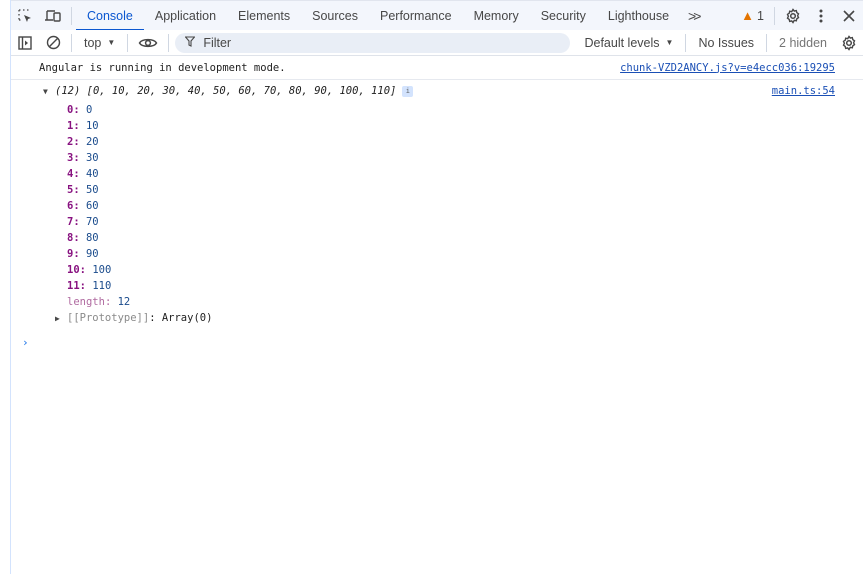  What do you see at coordinates (92, 222) in the screenshot?
I see `entry-value: 70` at bounding box center [92, 222].